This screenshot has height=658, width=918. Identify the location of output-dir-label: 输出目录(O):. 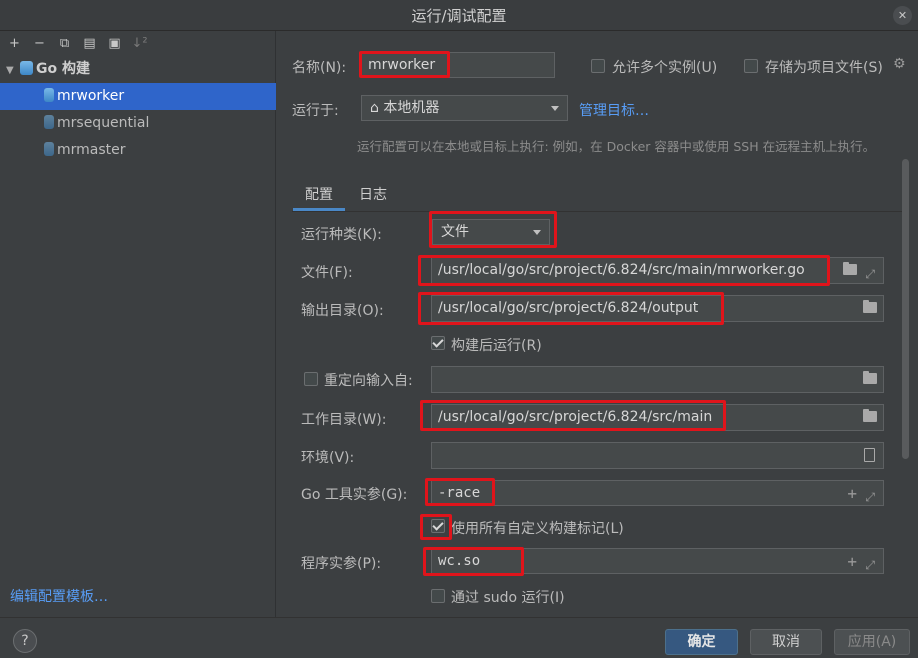
(342, 311).